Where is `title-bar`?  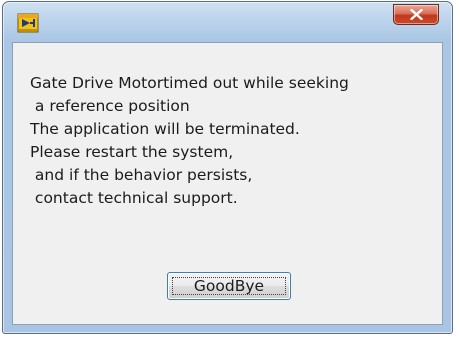
title-bar is located at coordinates (227, 22).